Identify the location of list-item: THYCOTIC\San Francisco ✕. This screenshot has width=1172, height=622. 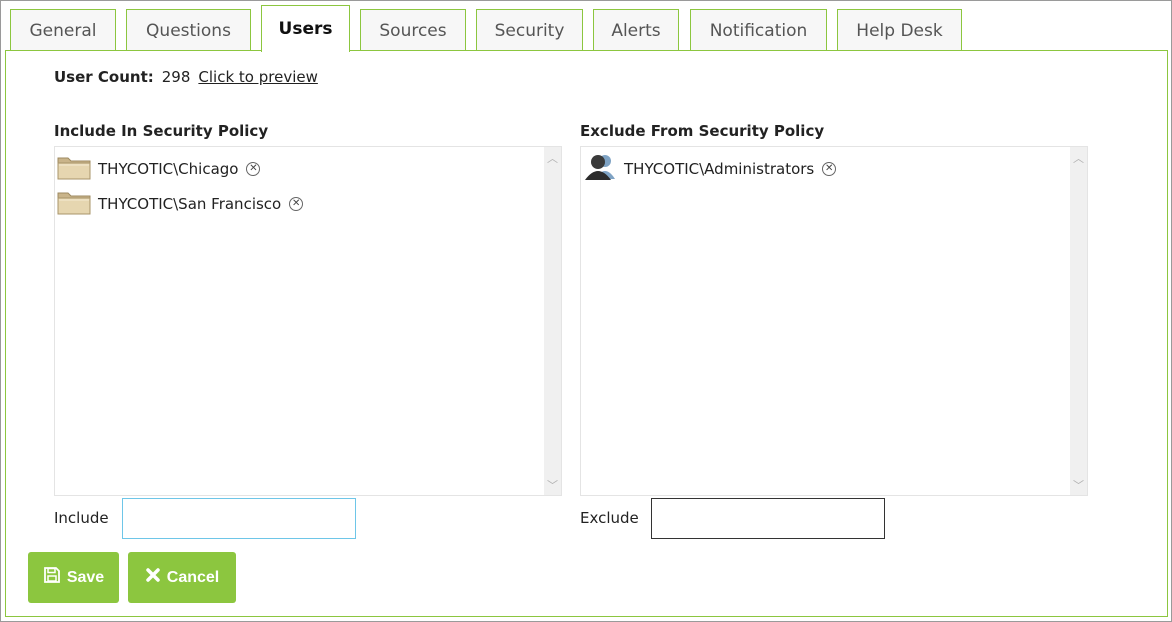
(180, 204).